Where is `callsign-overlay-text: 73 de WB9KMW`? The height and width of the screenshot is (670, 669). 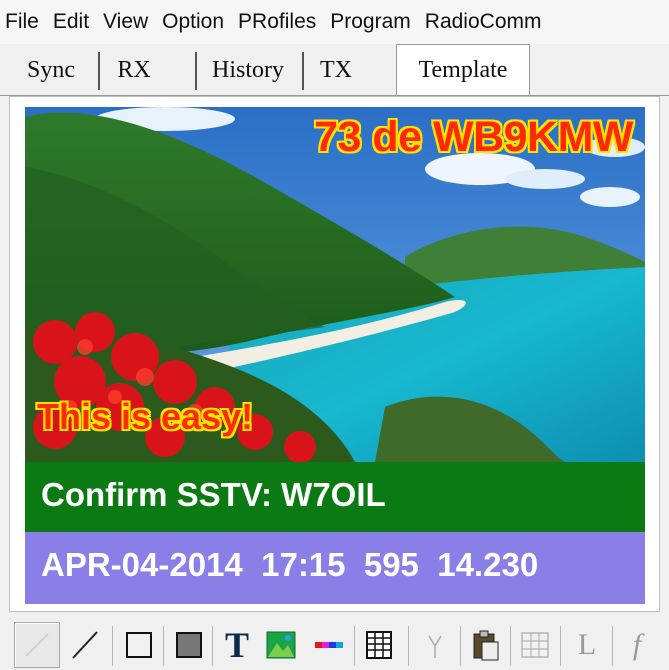
callsign-overlay-text: 73 de WB9KMW is located at coordinates (473, 137).